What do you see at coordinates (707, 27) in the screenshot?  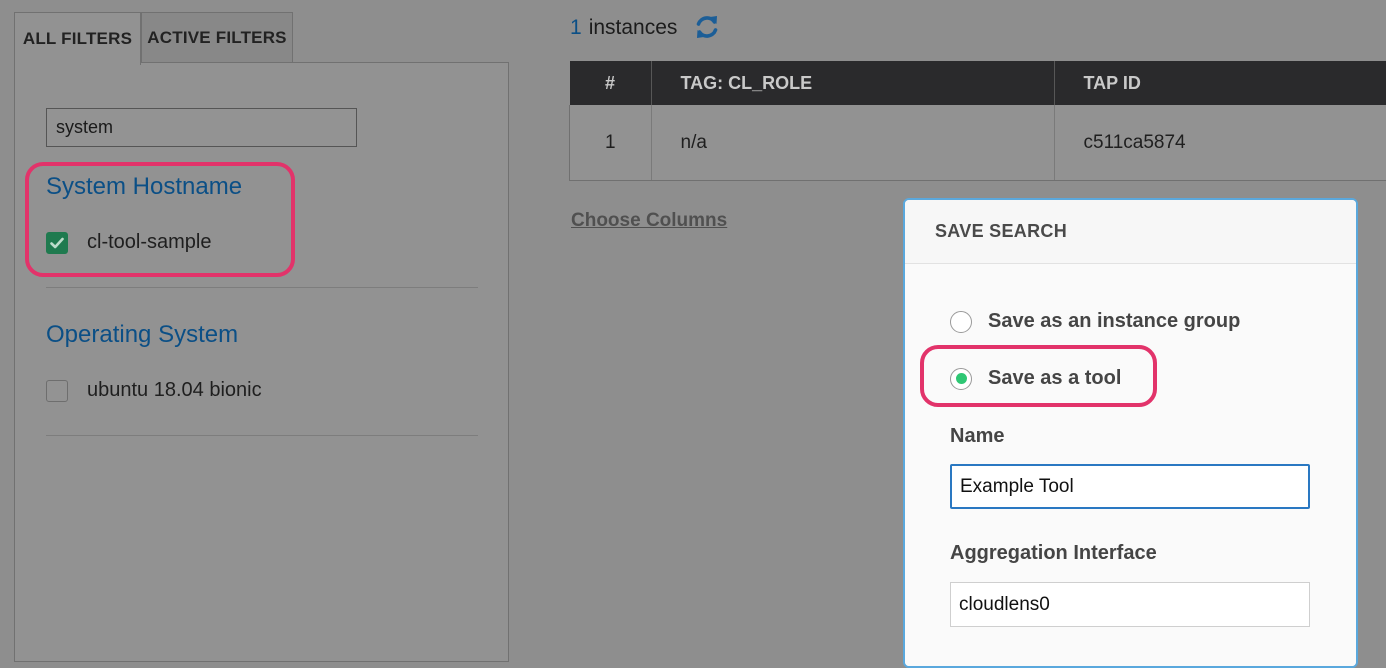 I see `refresh-icon` at bounding box center [707, 27].